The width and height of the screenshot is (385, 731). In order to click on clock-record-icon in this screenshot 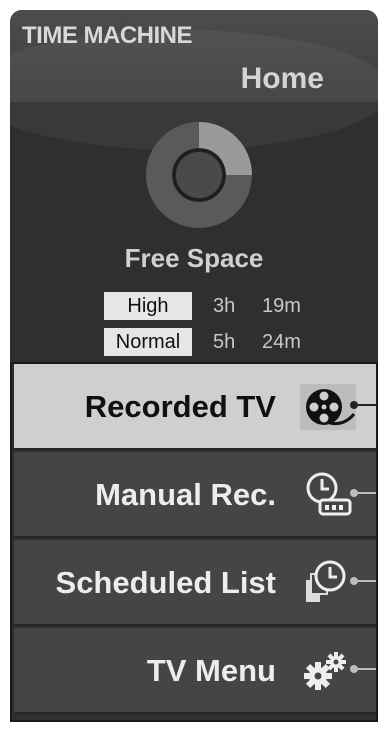, I will do `click(329, 494)`.